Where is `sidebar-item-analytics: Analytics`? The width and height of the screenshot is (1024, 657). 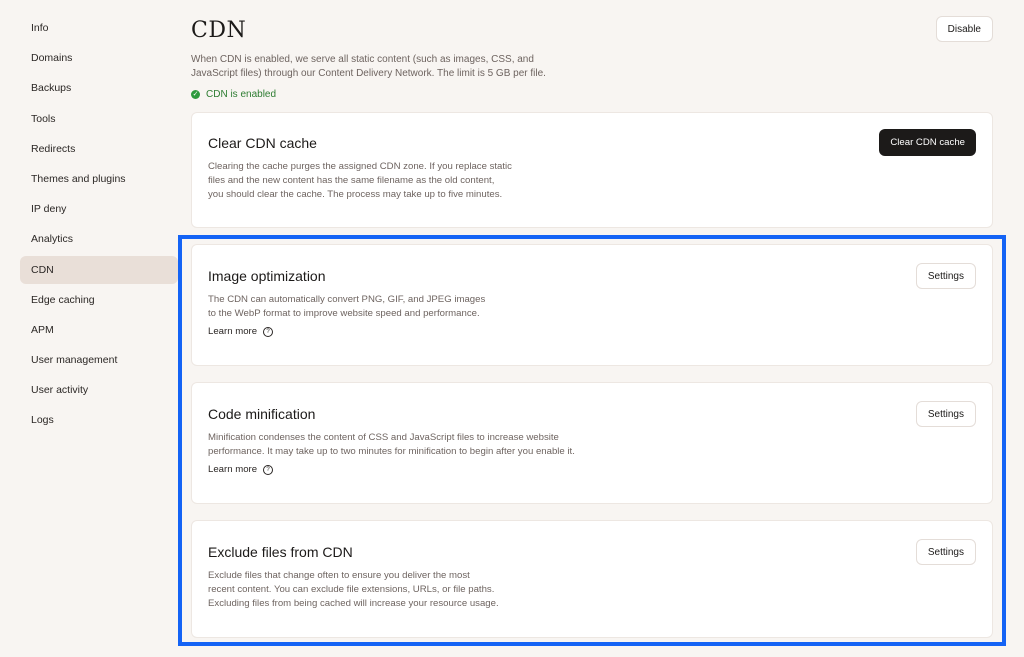
sidebar-item-analytics: Analytics is located at coordinates (99, 239).